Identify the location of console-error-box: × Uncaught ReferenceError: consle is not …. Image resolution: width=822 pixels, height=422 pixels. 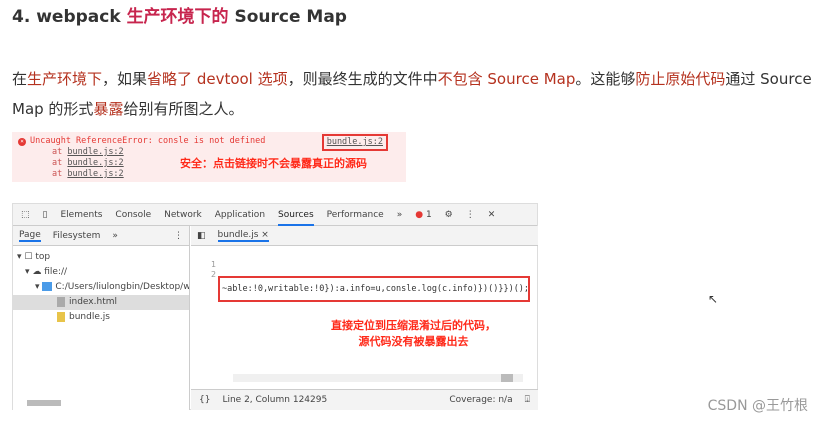
(209, 157).